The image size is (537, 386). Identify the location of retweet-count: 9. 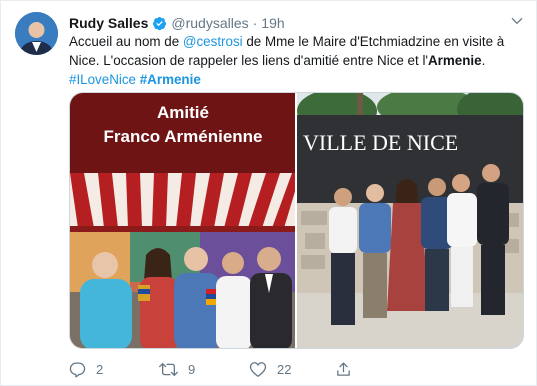
(192, 369).